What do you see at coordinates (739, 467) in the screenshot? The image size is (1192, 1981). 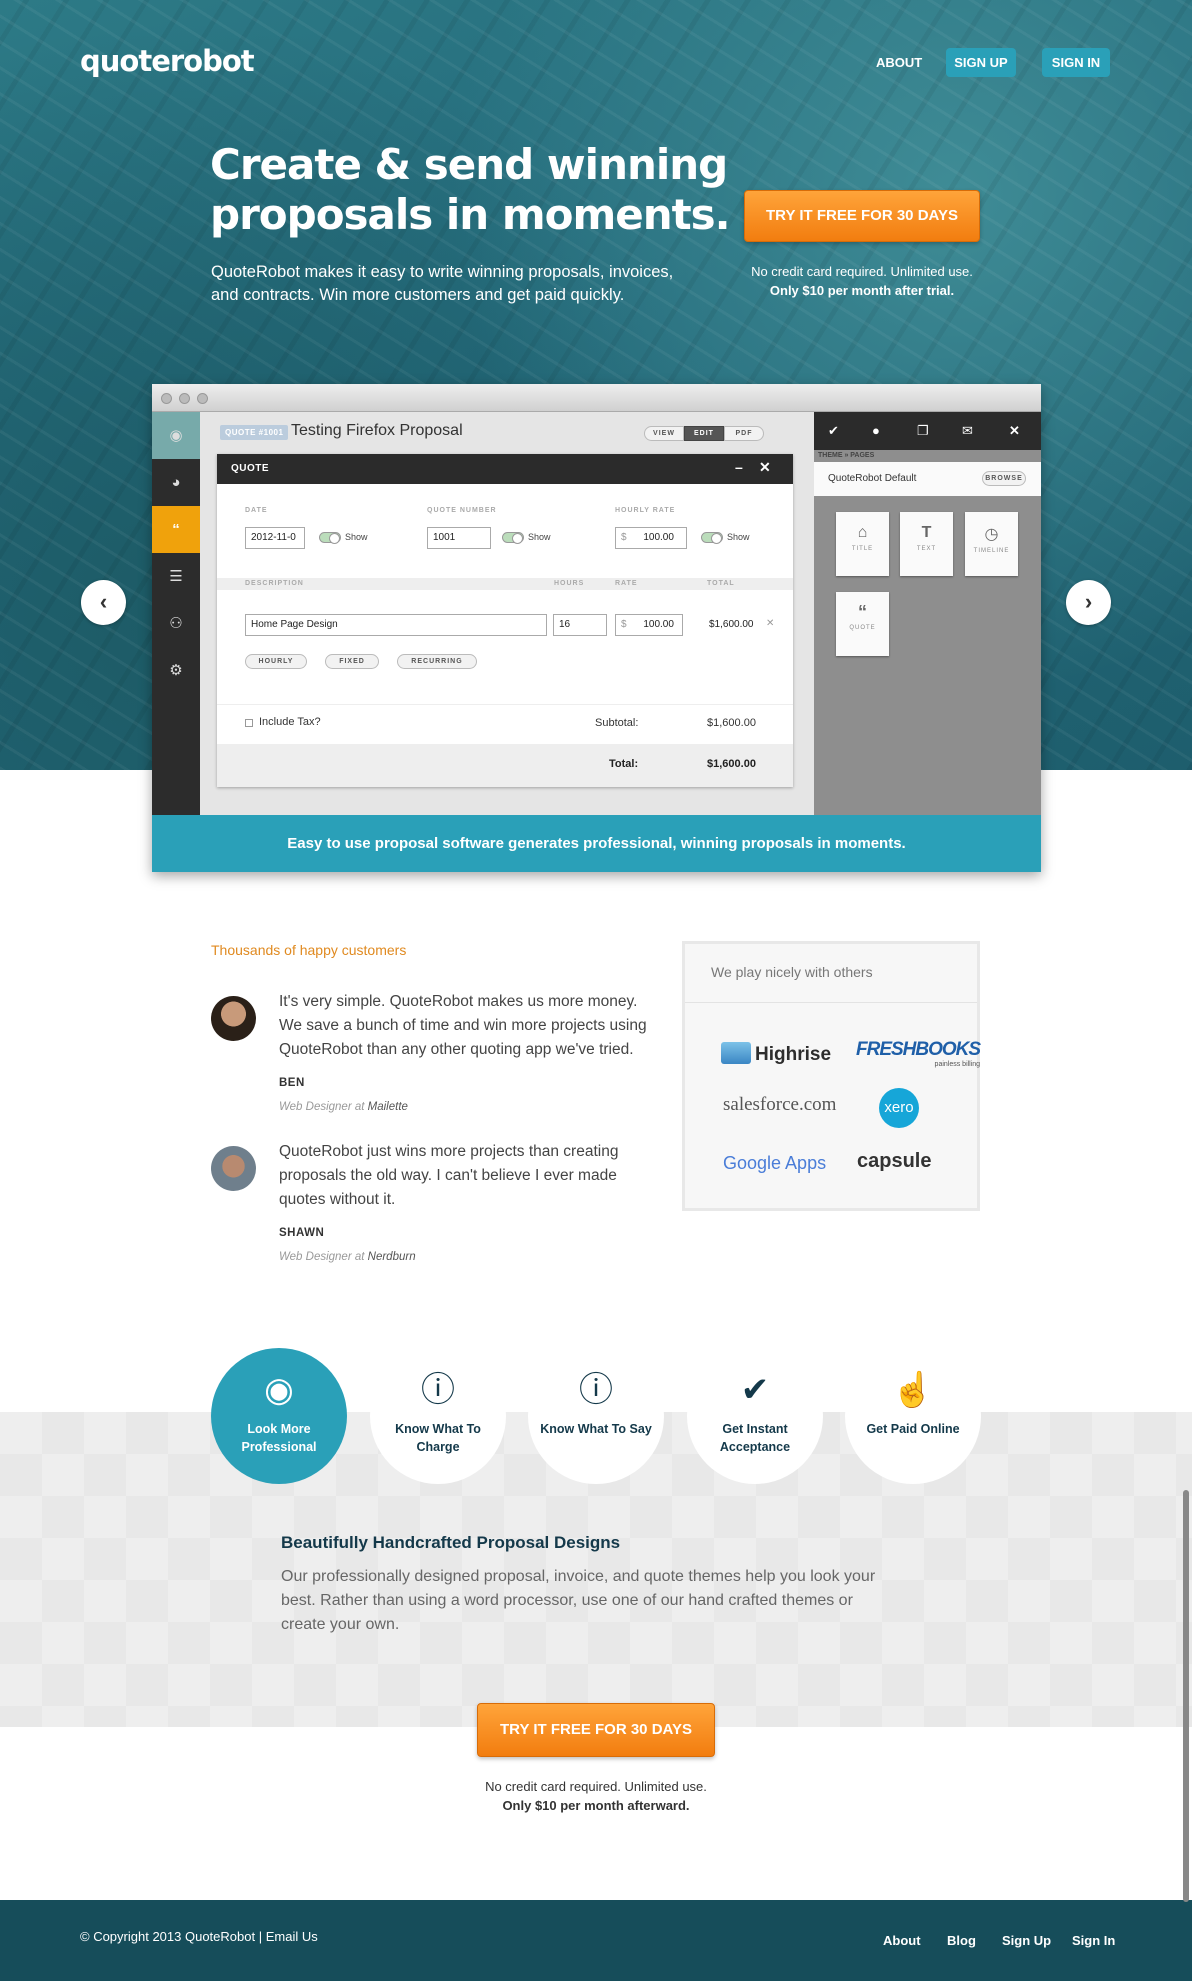 I see `minimize-icon: –` at bounding box center [739, 467].